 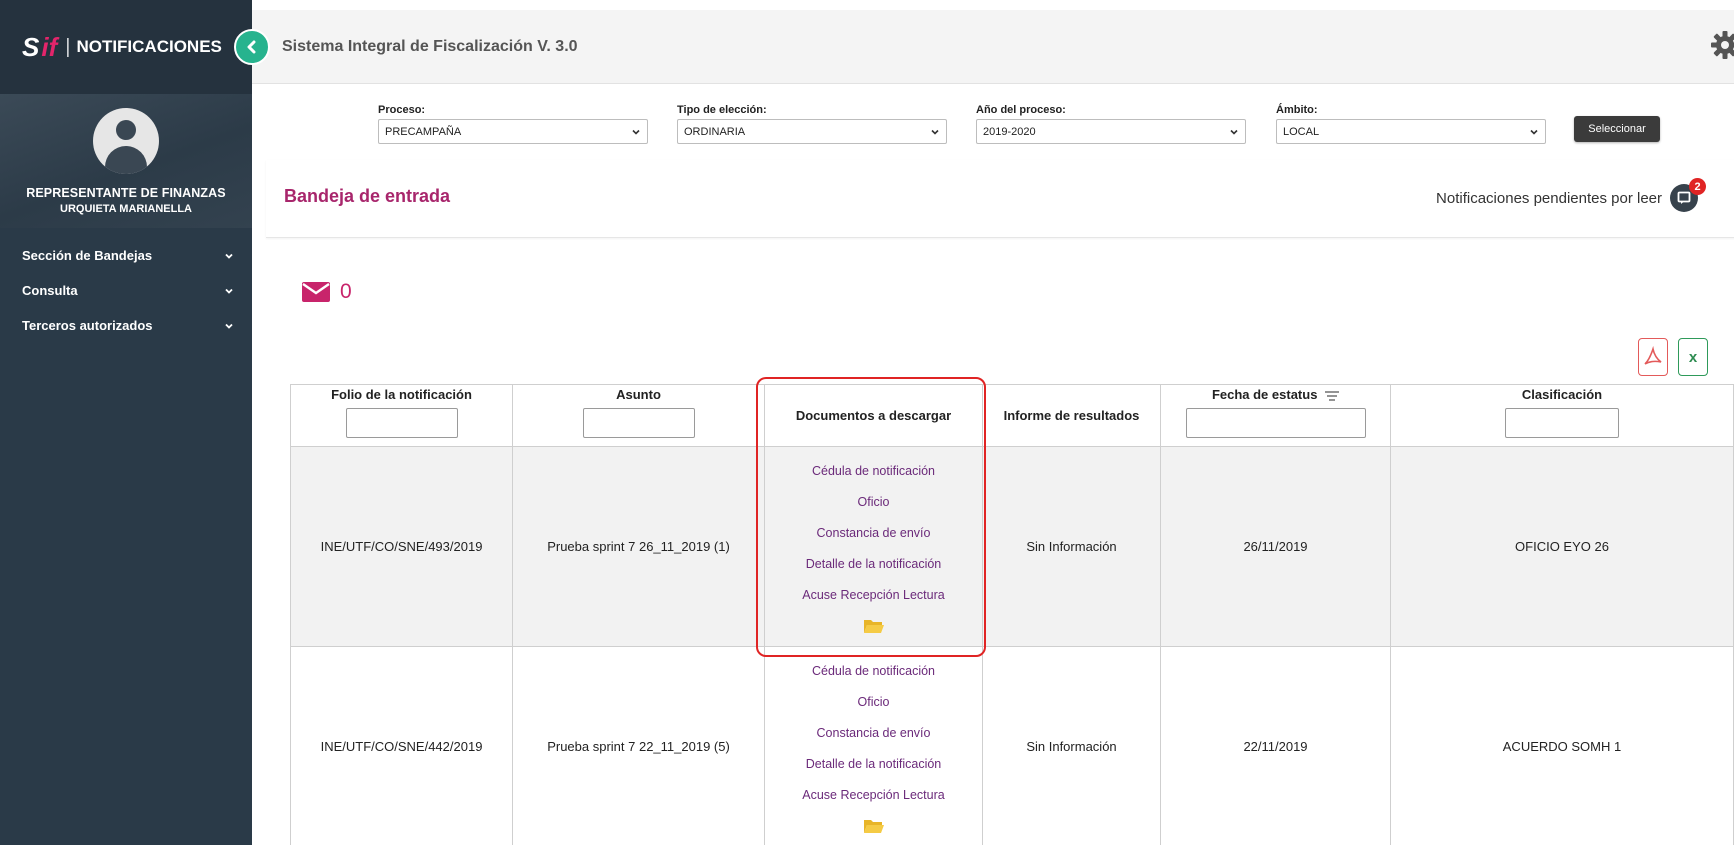 I want to click on pdf-icon, so click(x=1653, y=355).